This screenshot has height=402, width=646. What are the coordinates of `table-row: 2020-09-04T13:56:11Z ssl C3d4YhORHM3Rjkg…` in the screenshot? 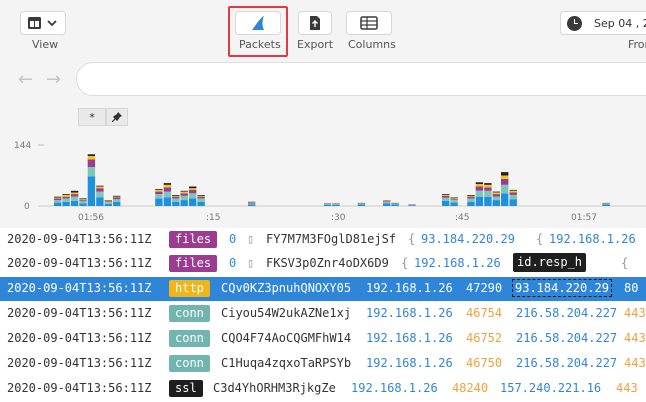 It's located at (323, 389).